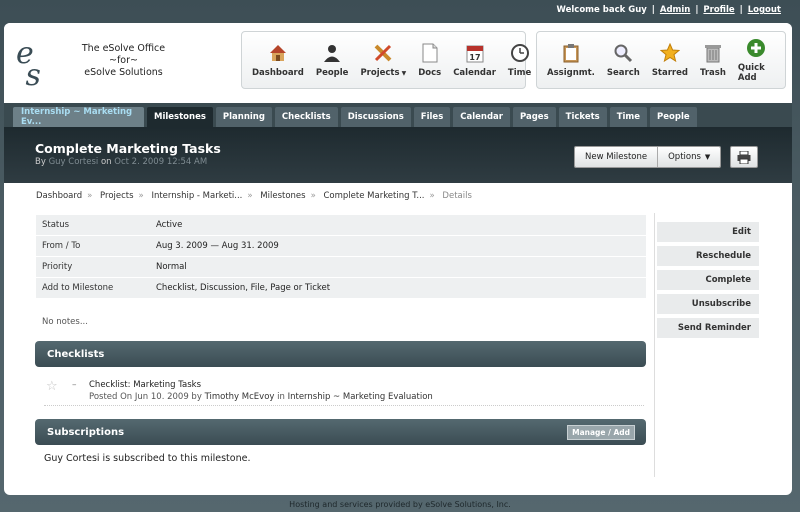  I want to click on detail-value: Active, so click(169, 225).